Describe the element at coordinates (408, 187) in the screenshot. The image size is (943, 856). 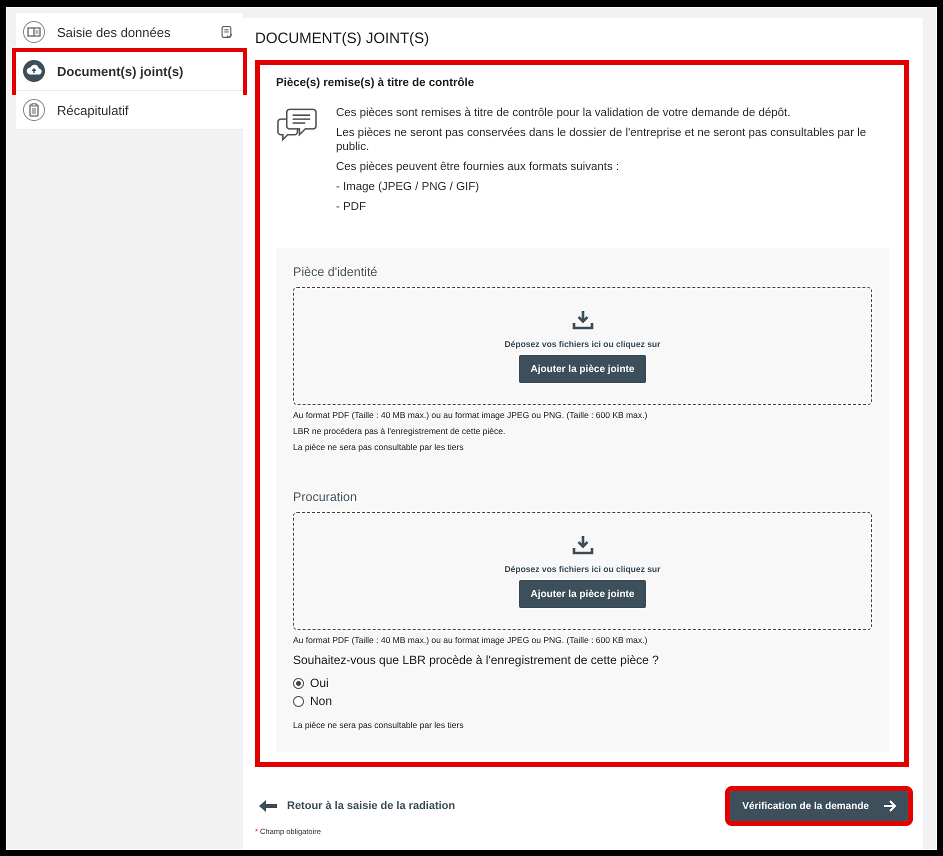
I see `info-text: - Image (JPEG / PNG / GIF)` at that location.